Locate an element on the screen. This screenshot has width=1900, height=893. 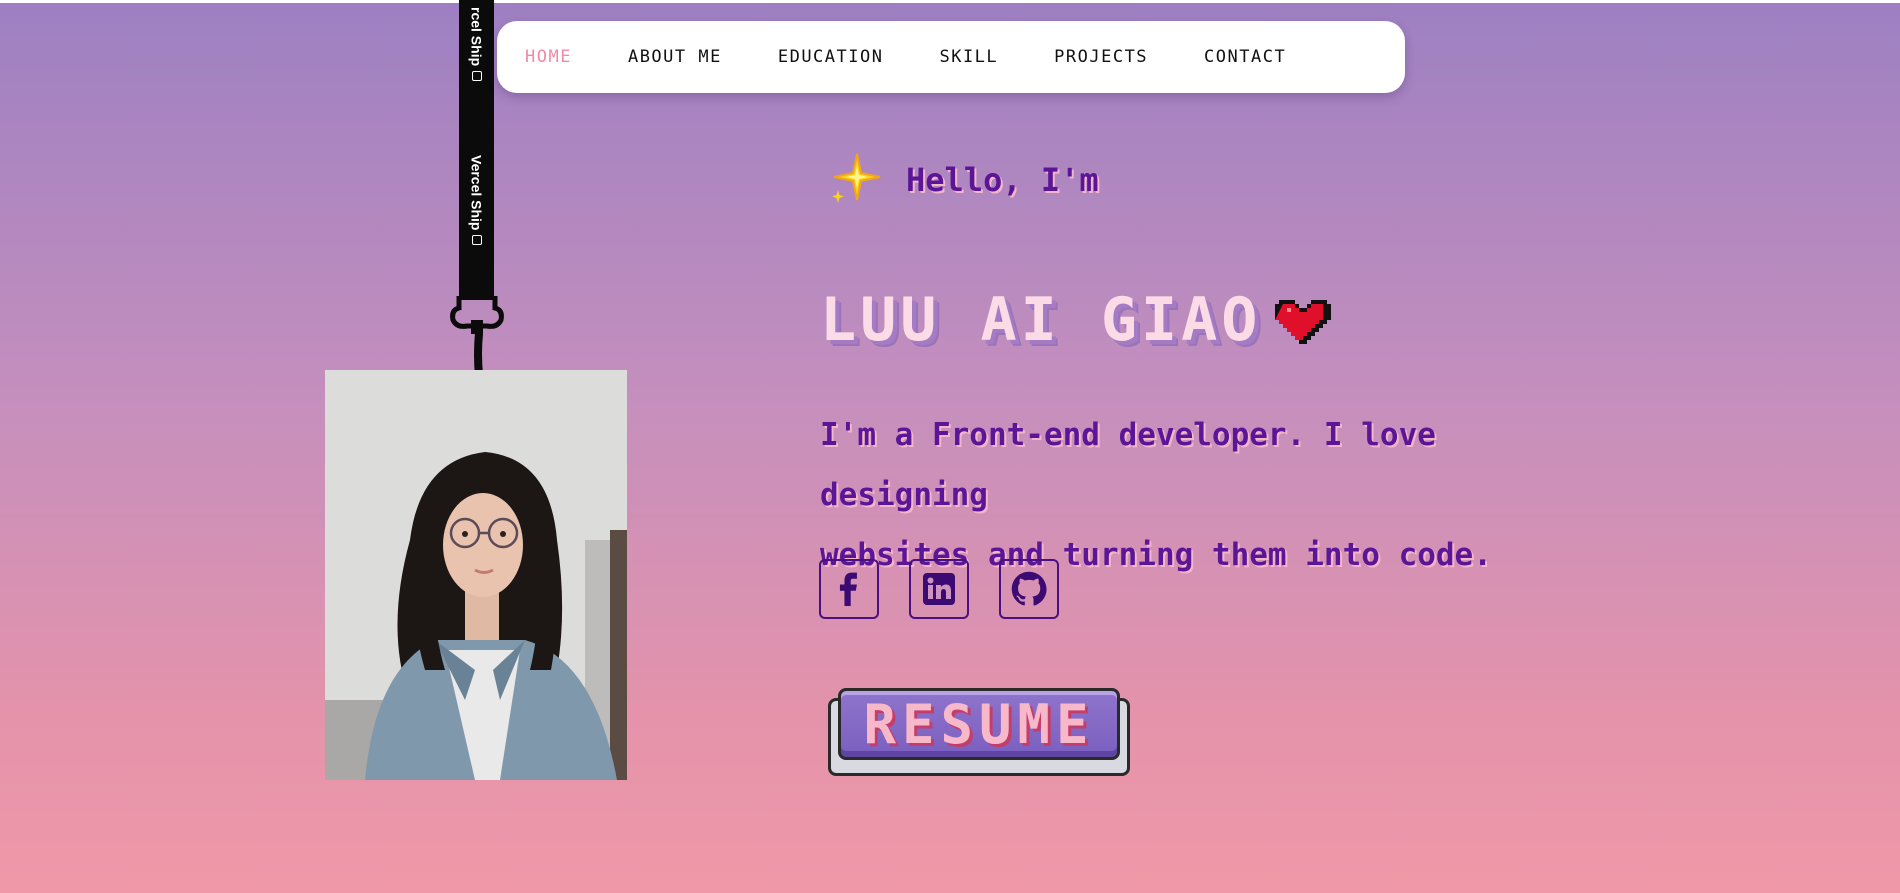
social-links is located at coordinates (954, 589).